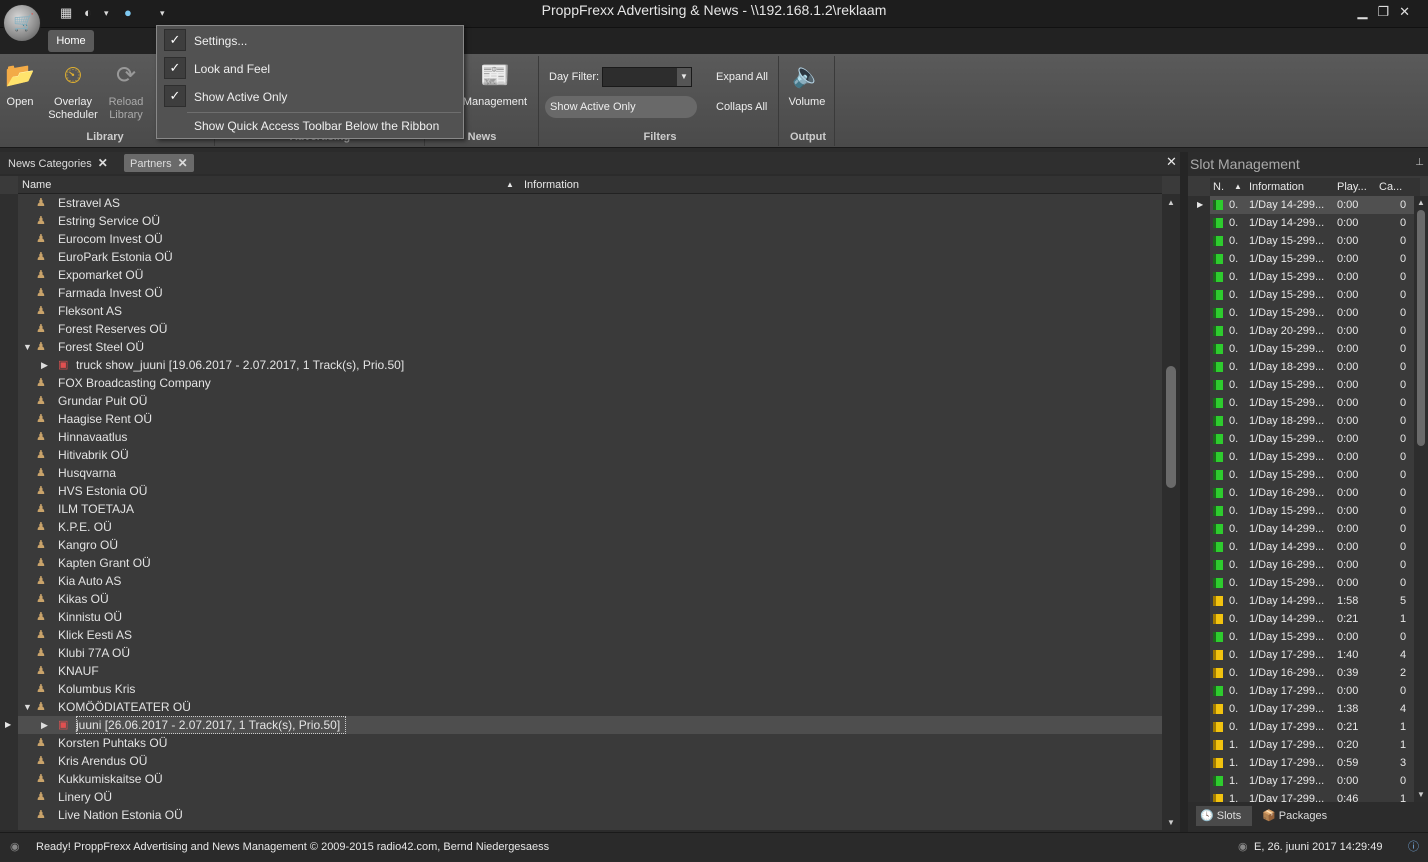  I want to click on slot-row: 0. 1/Day 17-299... 1:38 4, so click(1312, 709).